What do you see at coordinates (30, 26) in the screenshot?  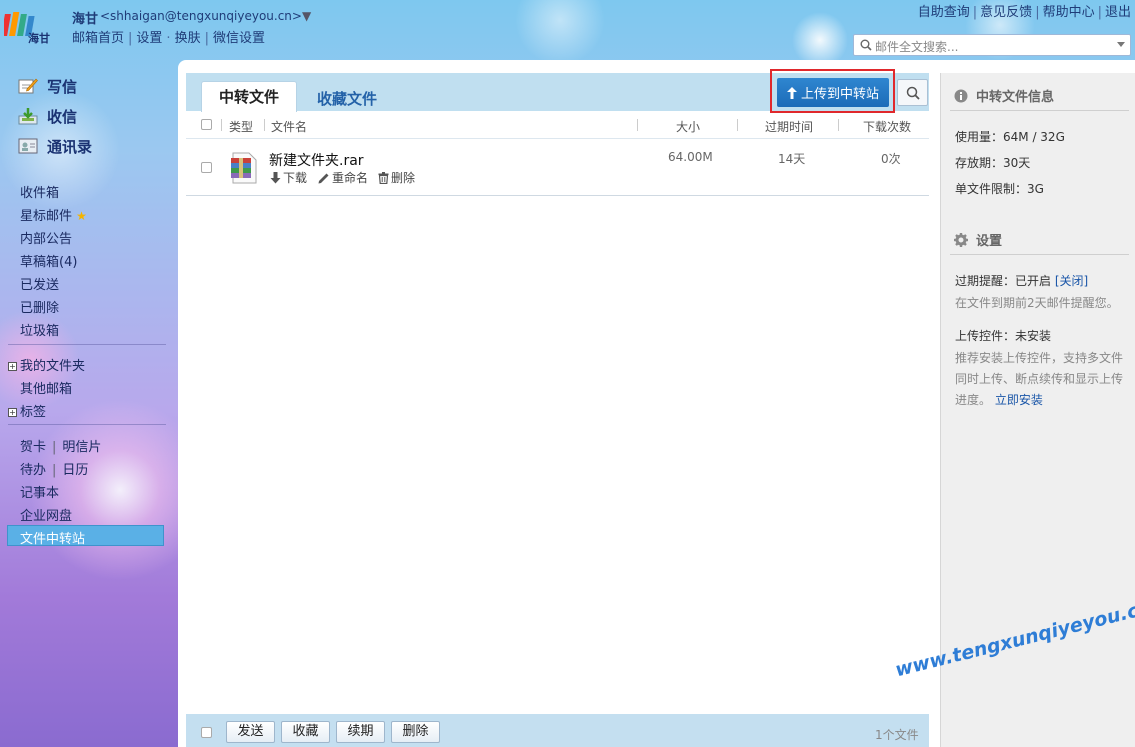 I see `logo: 海甘` at bounding box center [30, 26].